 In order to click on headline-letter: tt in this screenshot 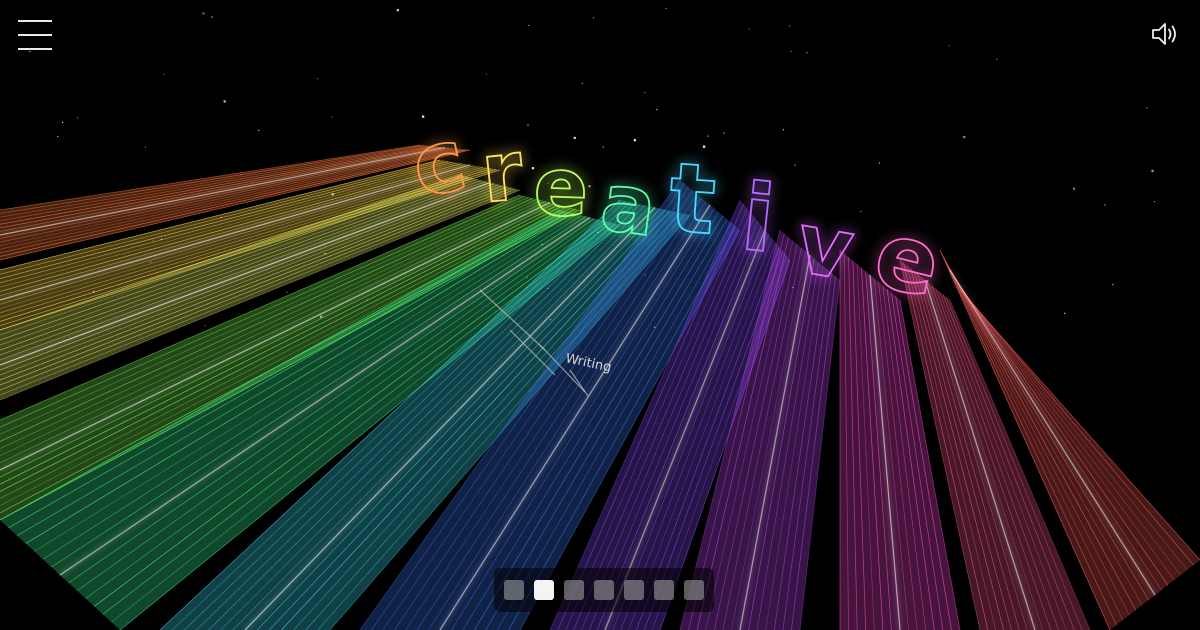, I will do `click(692, 199)`.